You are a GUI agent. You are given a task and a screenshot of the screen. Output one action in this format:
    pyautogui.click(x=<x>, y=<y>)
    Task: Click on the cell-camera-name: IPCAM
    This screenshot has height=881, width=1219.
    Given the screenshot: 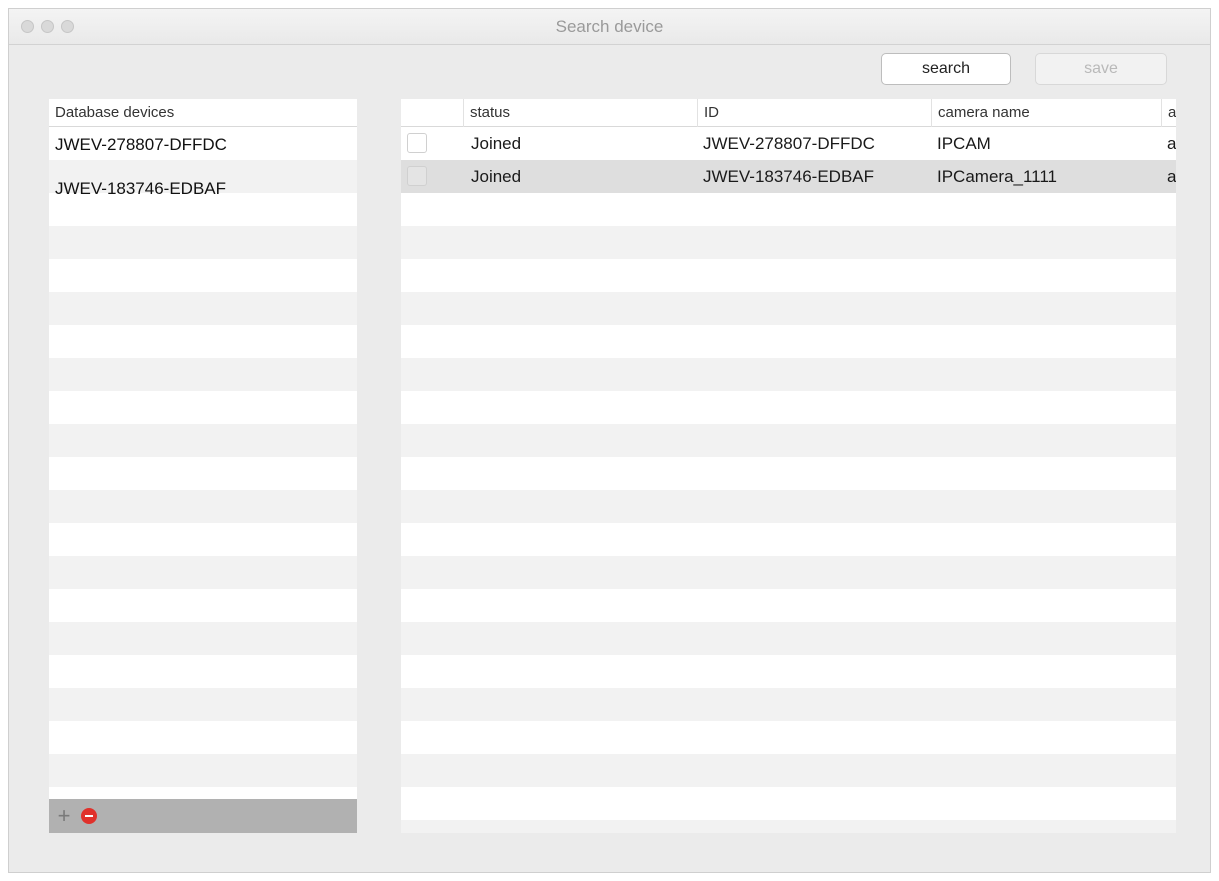 What is the action you would take?
    pyautogui.click(x=964, y=143)
    